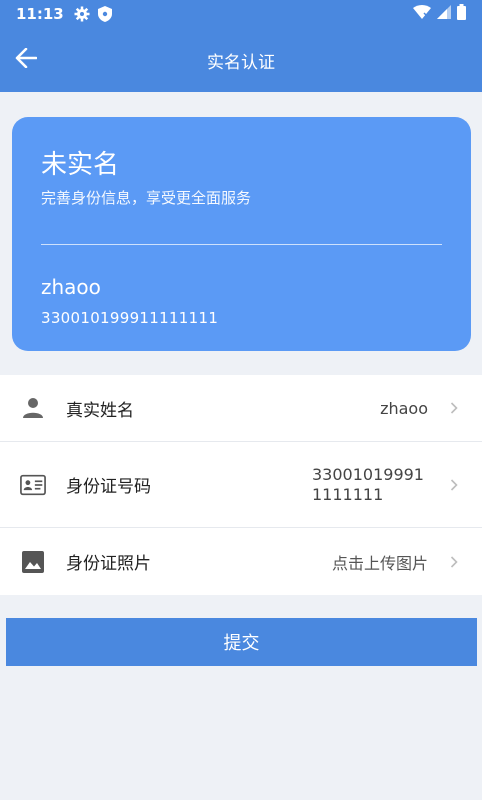  Describe the element at coordinates (461, 14) in the screenshot. I see `battery-icon` at that location.